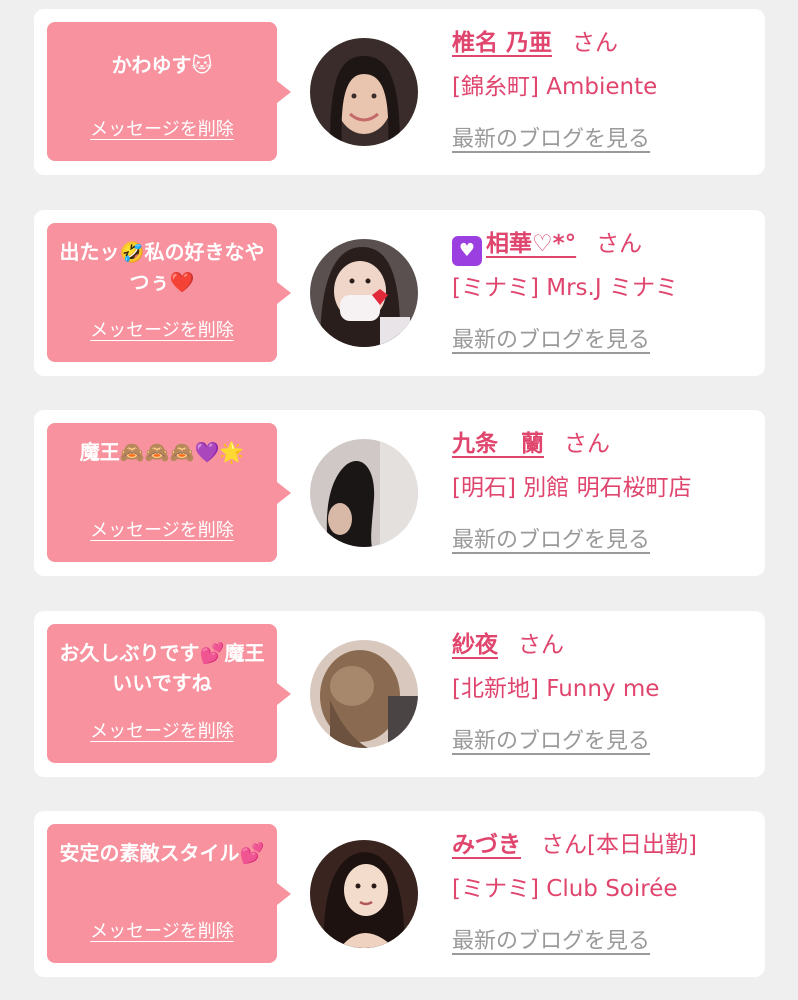  Describe the element at coordinates (162, 452) in the screenshot. I see `message-text: 魔王🙈🙈🙈💜🌟` at that location.